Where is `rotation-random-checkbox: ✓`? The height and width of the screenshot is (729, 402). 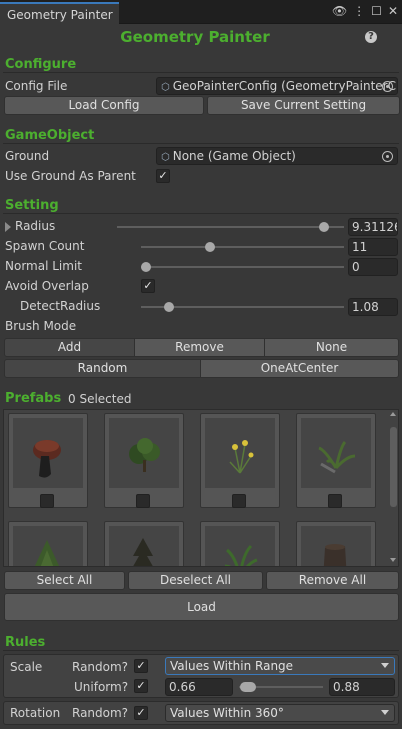 rotation-random-checkbox: ✓ is located at coordinates (141, 713).